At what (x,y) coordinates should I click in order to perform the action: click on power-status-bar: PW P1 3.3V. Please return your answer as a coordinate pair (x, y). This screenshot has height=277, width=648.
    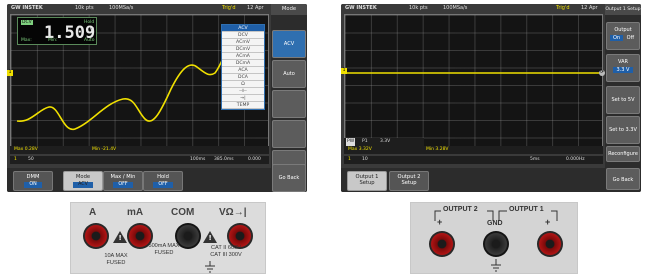
    Looking at the image, I should click on (384, 142).